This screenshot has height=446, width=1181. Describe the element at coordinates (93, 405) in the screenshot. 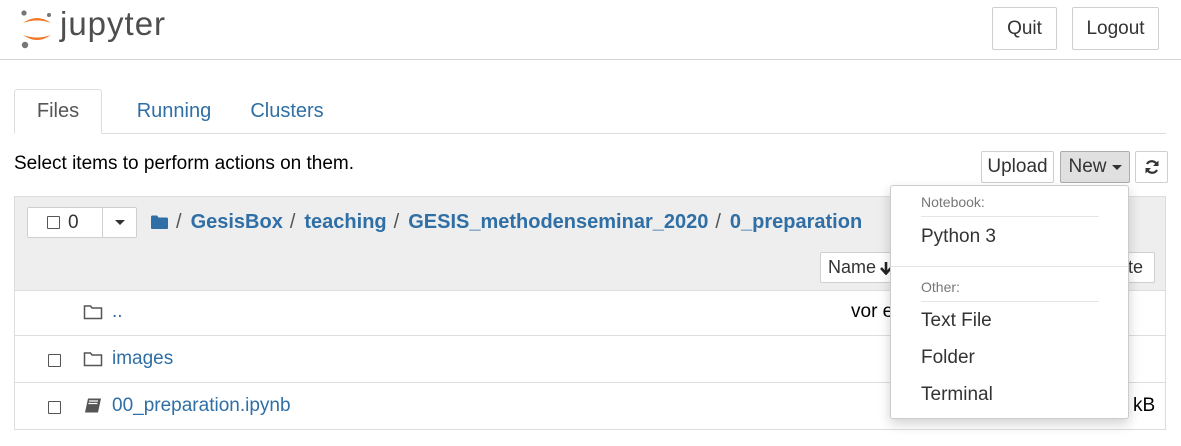

I see `notebook-icon` at that location.